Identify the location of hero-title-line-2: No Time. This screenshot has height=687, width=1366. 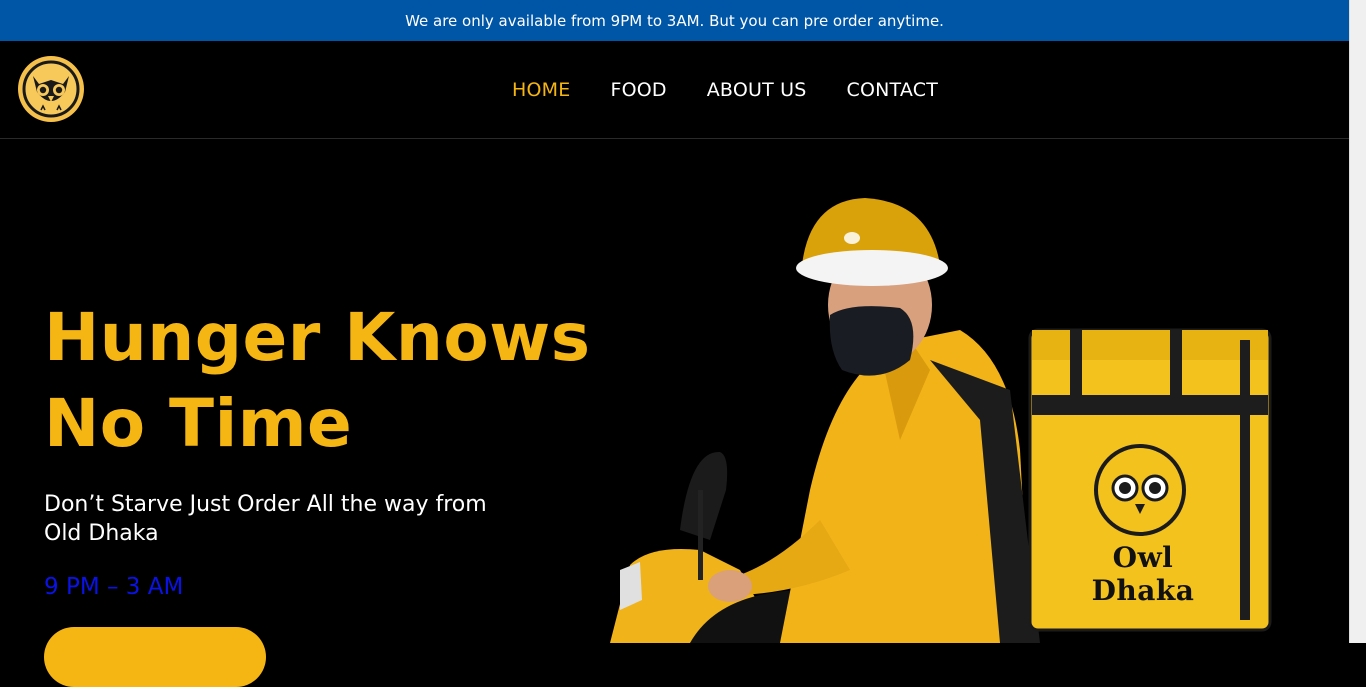
(198, 423).